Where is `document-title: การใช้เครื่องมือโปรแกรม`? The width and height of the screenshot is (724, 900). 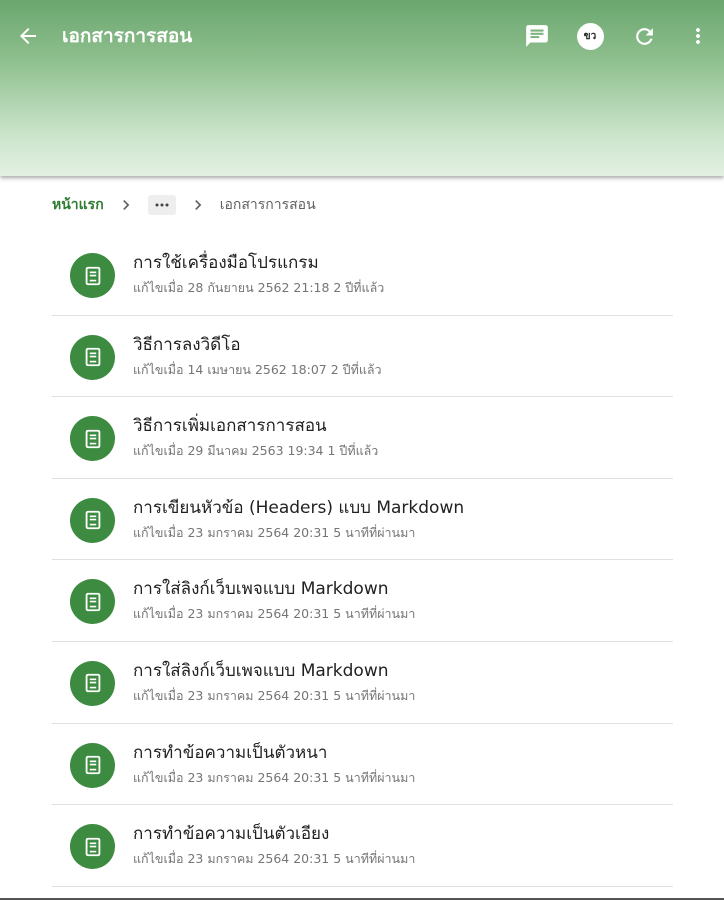
document-title: การใช้เครื่องมือโปรแกรม is located at coordinates (226, 263).